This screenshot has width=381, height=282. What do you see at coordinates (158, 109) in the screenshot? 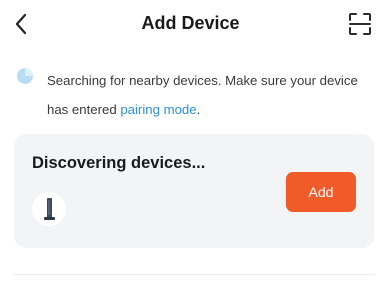
I see `pairing-mode-link: pairing mode` at bounding box center [158, 109].